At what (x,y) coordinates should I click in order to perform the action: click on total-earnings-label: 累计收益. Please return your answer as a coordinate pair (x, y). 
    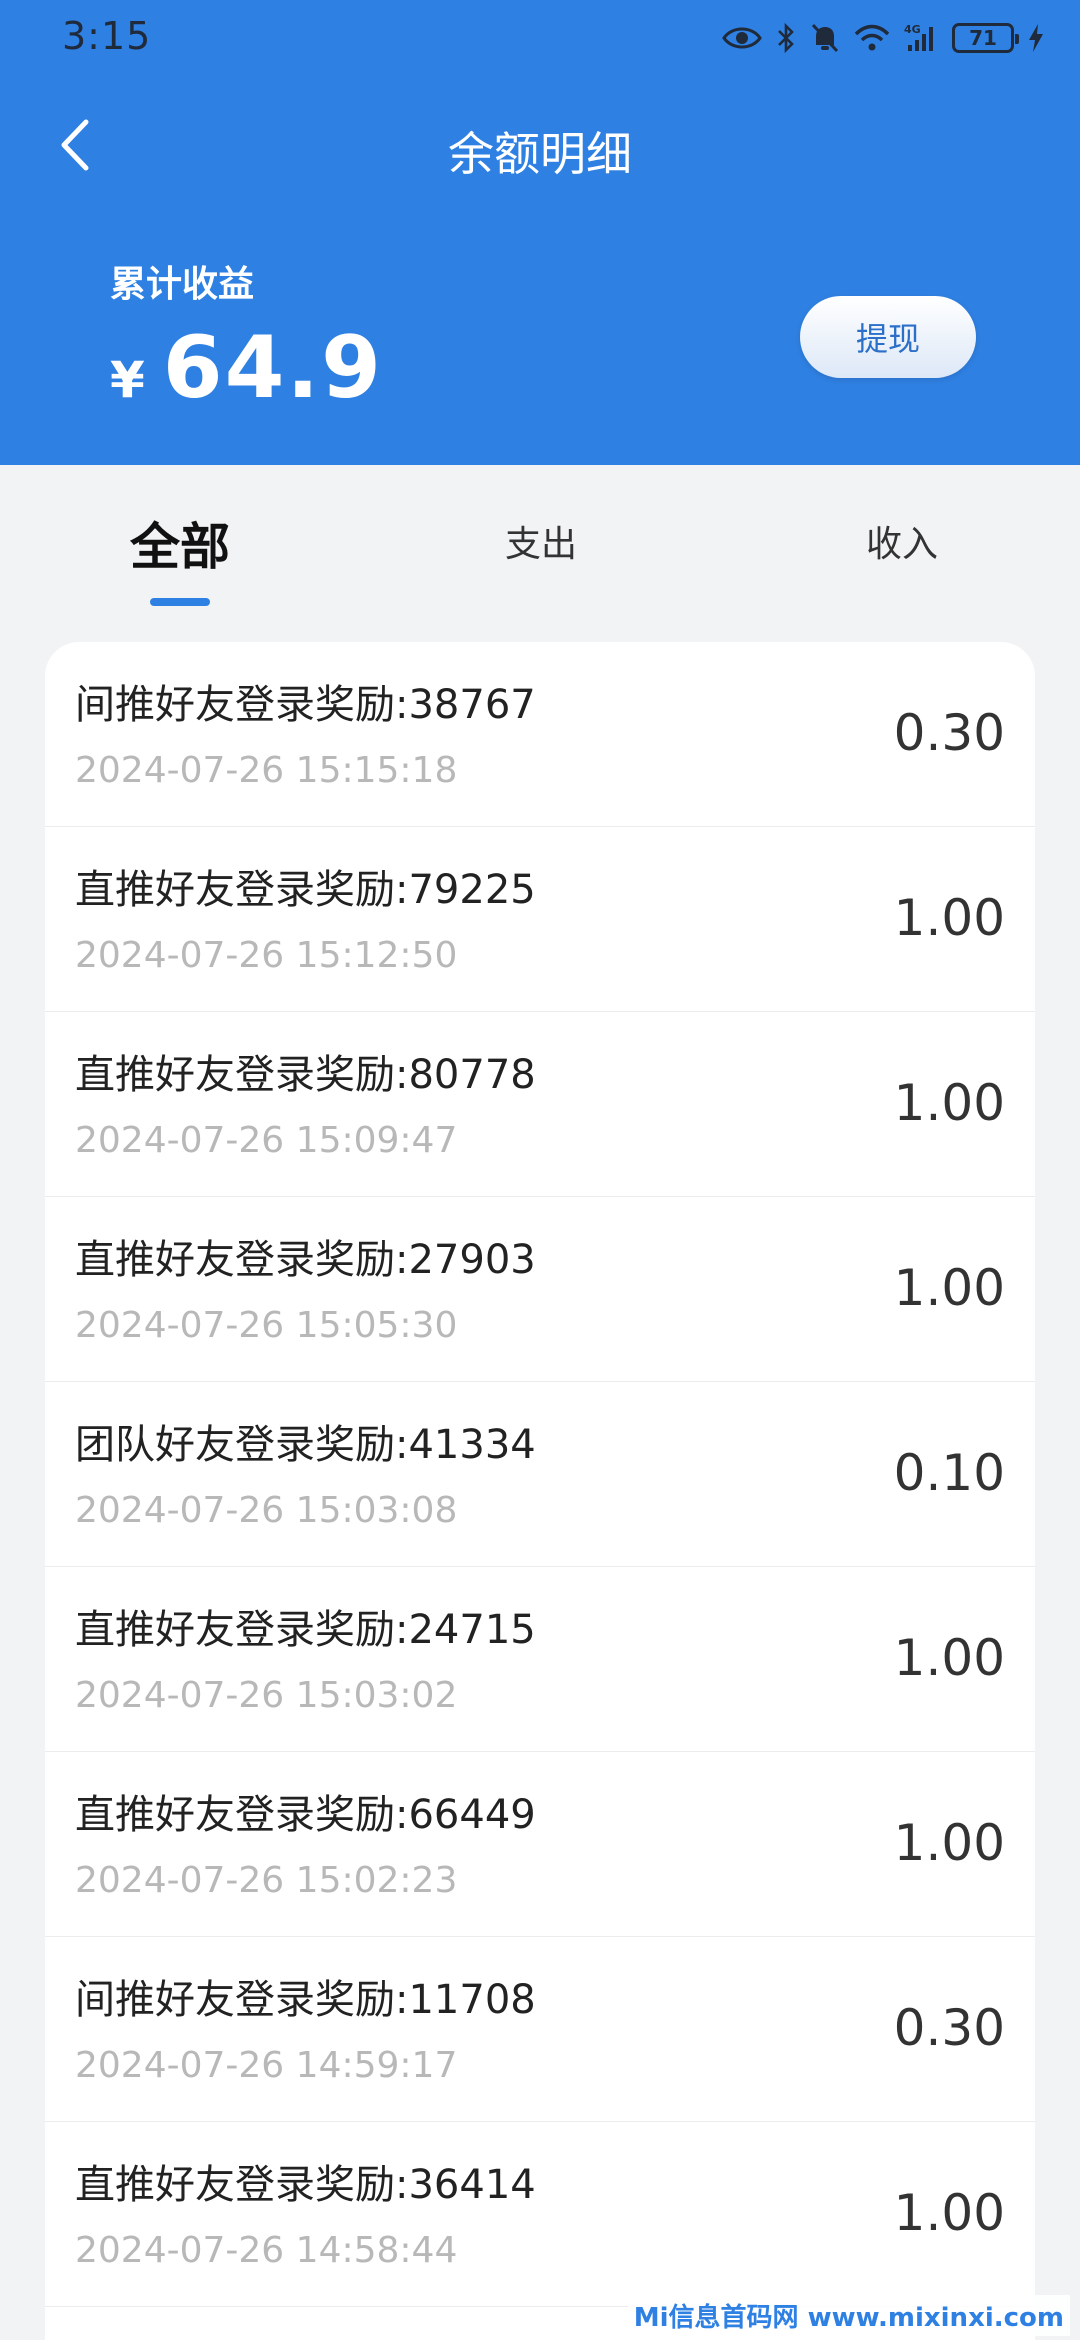
    Looking at the image, I should click on (182, 284).